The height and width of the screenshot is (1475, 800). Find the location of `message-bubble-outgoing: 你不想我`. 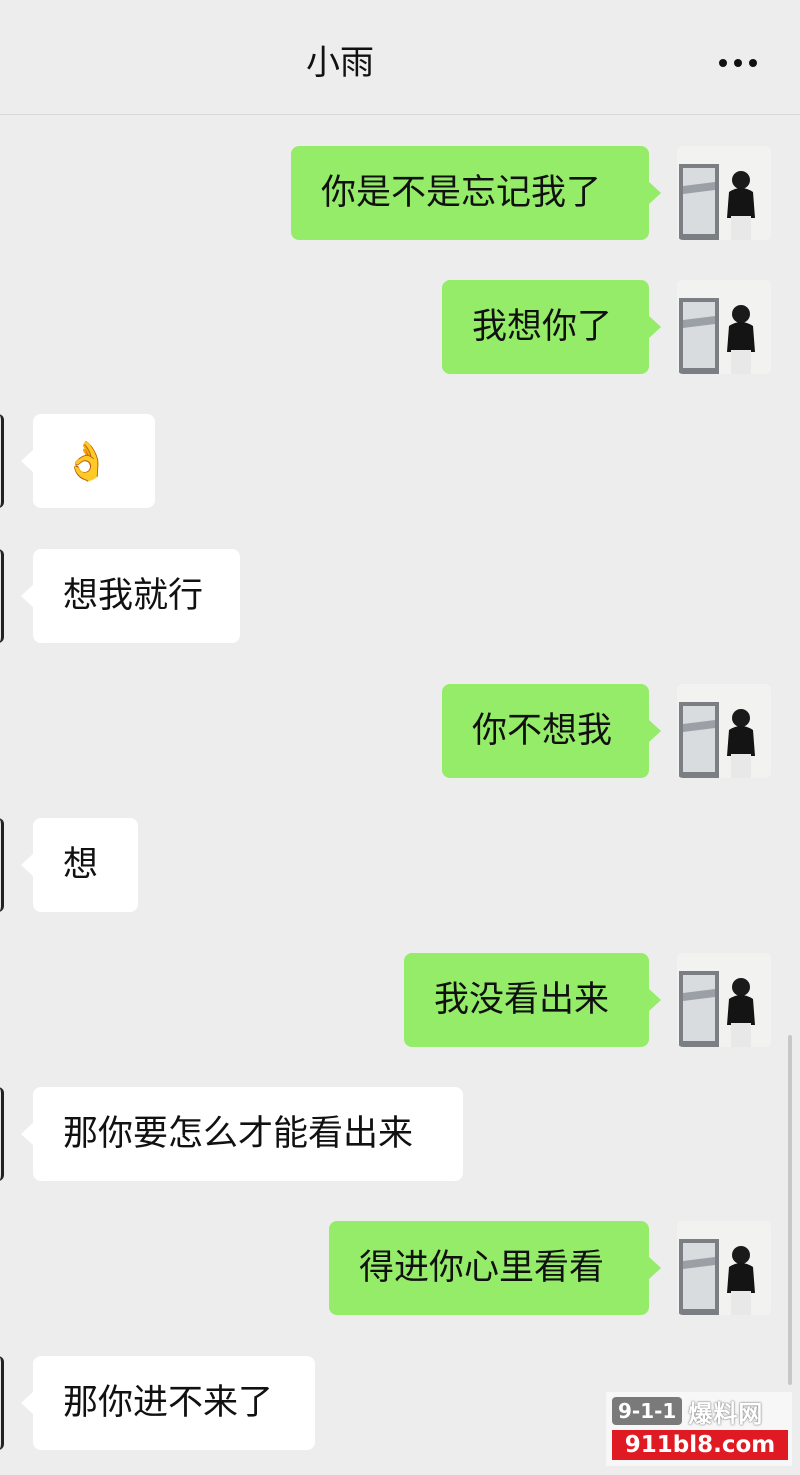

message-bubble-outgoing: 你不想我 is located at coordinates (551, 731).